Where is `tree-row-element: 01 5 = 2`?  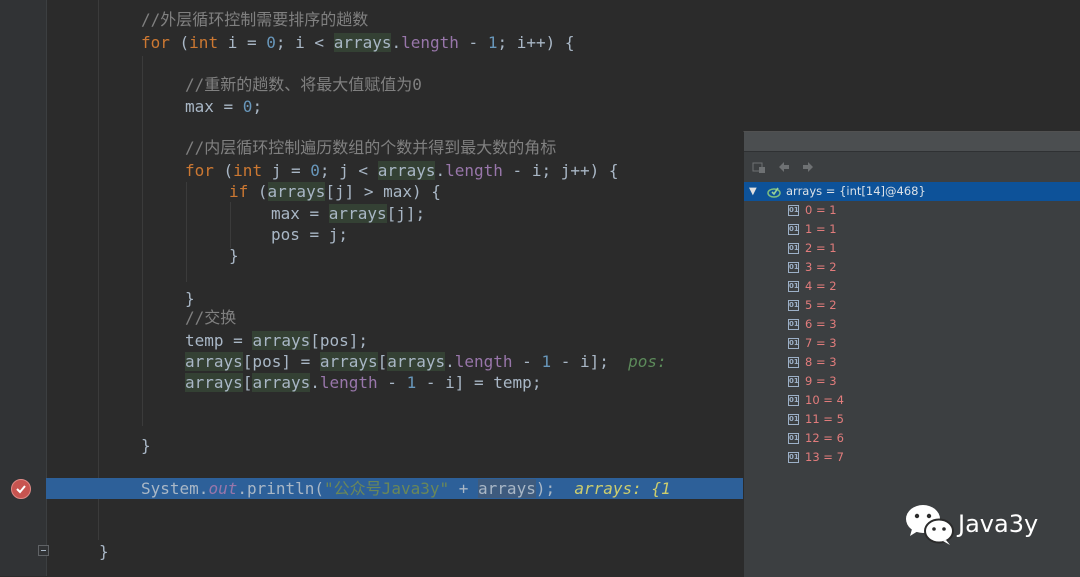
tree-row-element: 01 5 = 2 is located at coordinates (912, 305).